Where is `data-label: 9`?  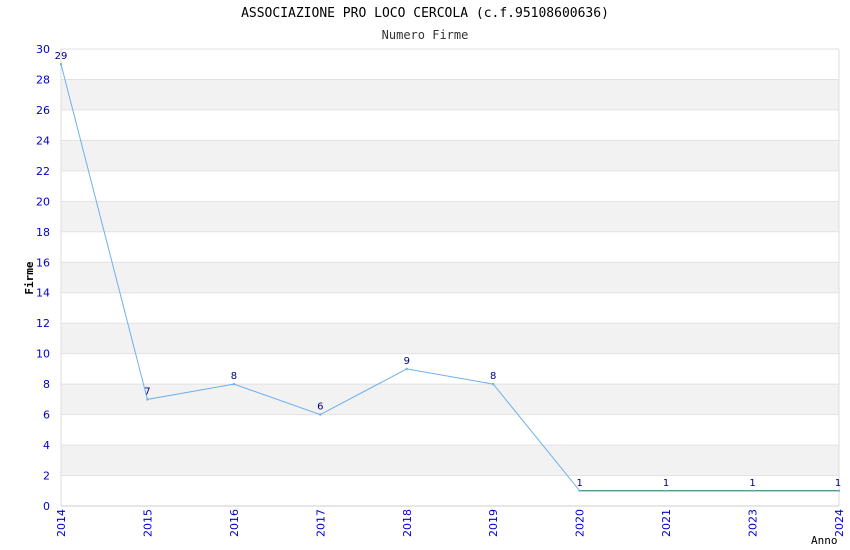
data-label: 9 is located at coordinates (407, 361).